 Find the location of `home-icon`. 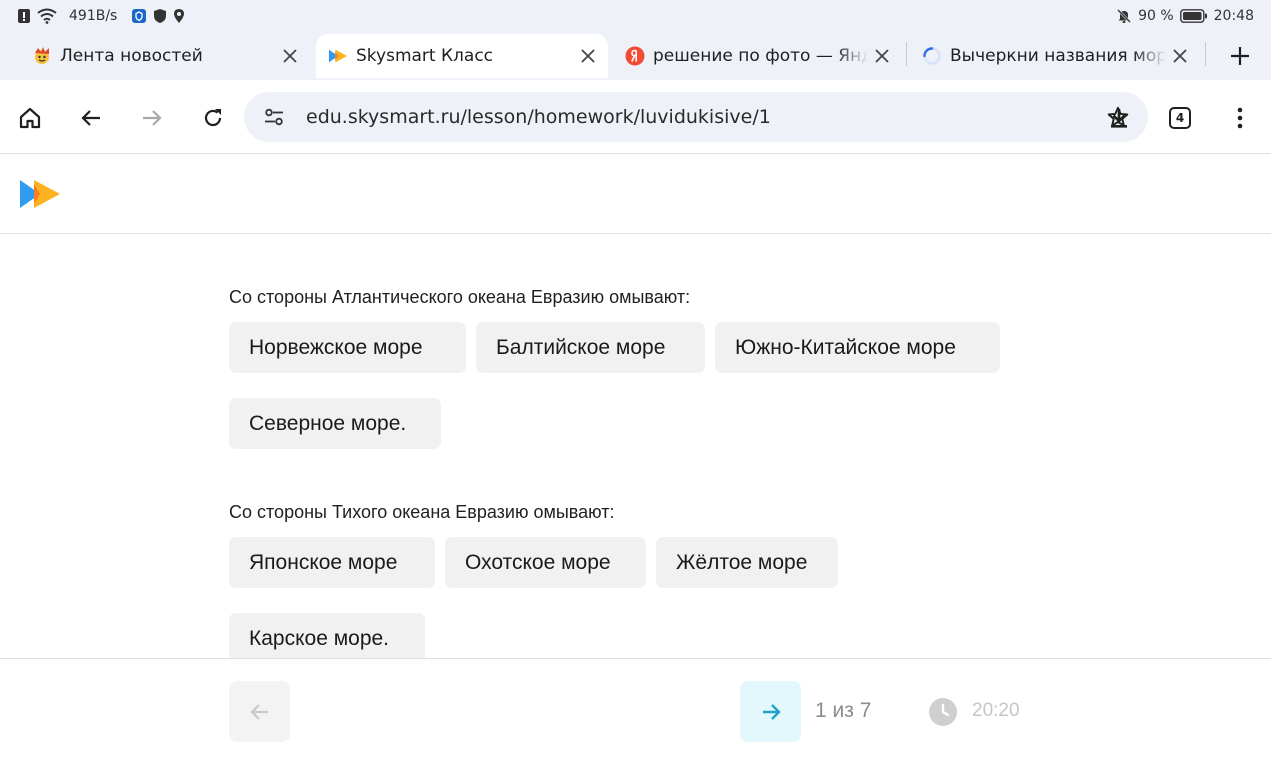

home-icon is located at coordinates (30, 118).